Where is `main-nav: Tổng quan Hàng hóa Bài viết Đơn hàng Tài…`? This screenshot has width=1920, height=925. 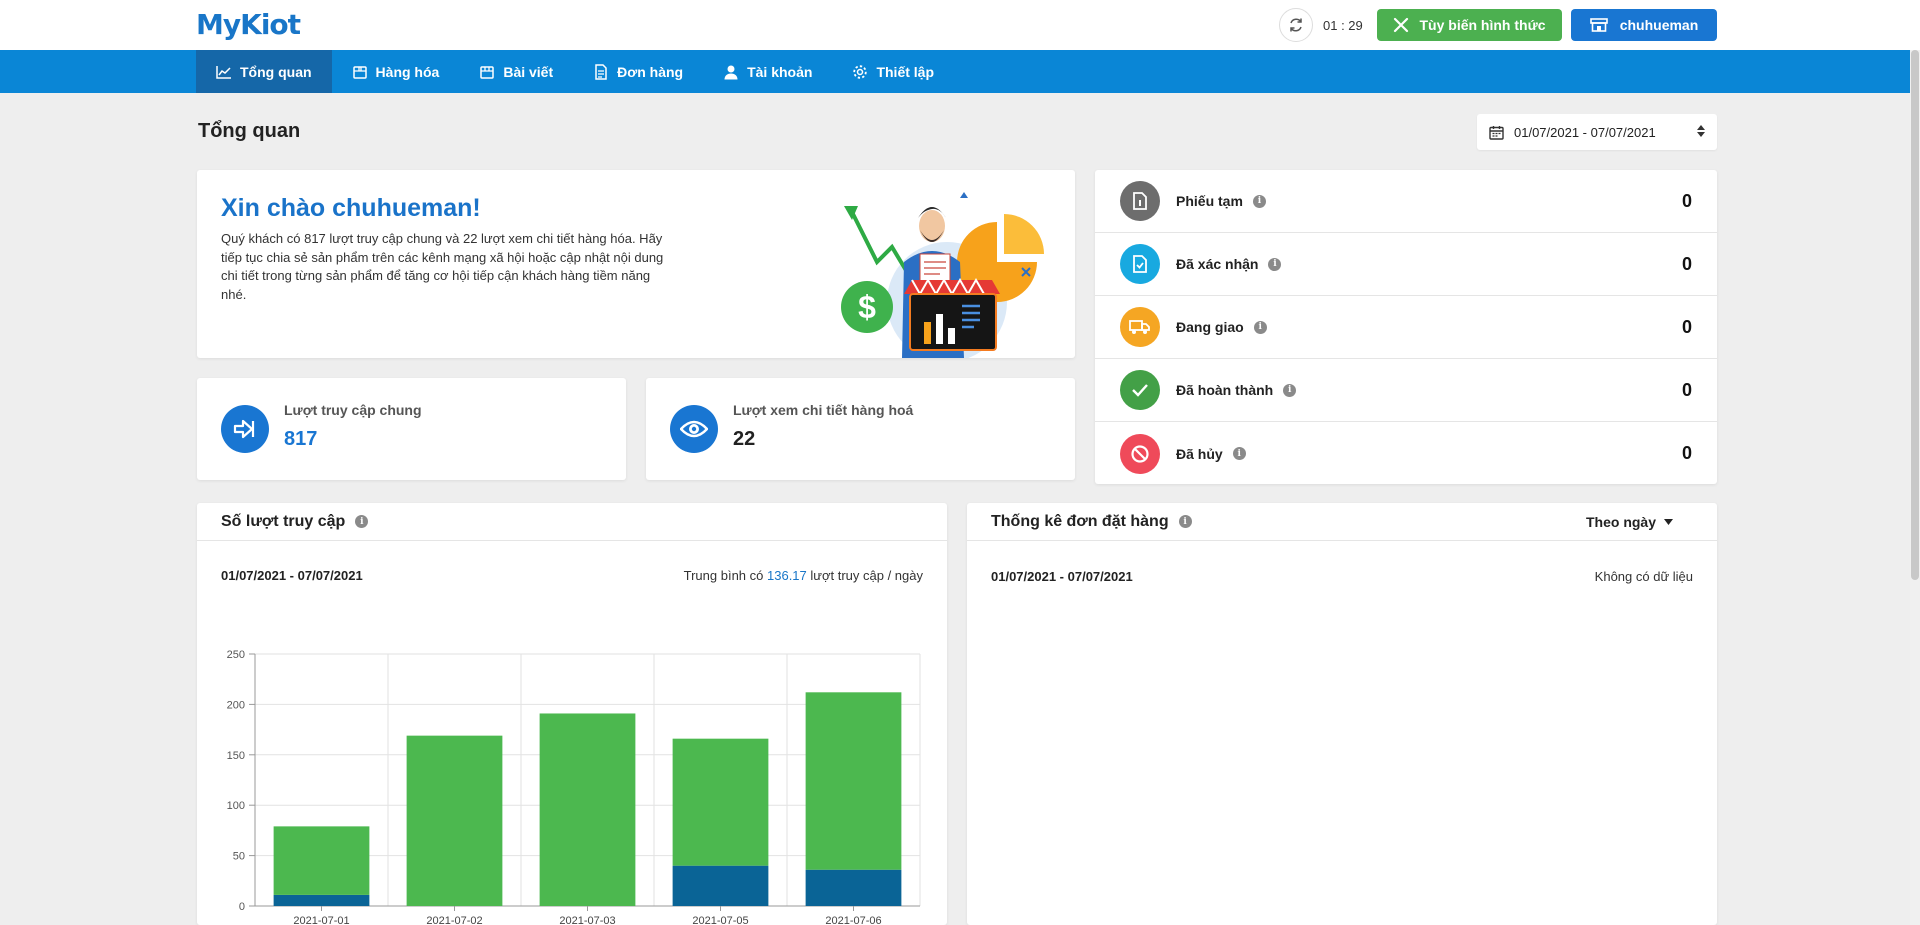 main-nav: Tổng quan Hàng hóa Bài viết Đơn hàng Tài… is located at coordinates (960, 71).